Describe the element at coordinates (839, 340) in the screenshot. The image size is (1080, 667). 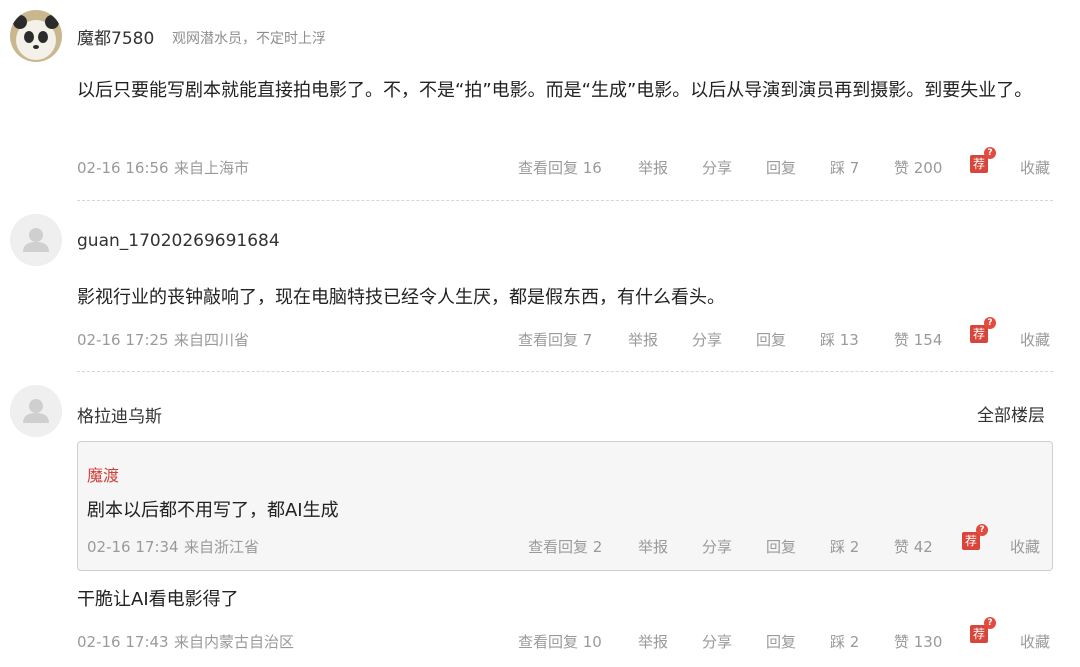
I see `dislike-button: 踩 13` at that location.